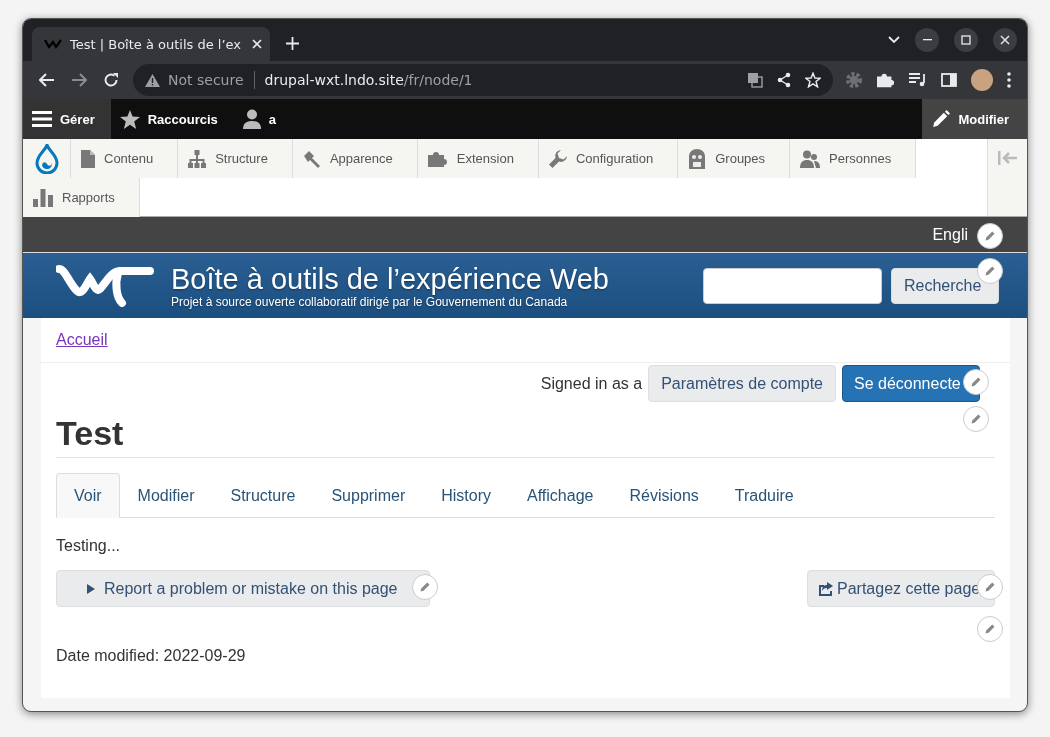 This screenshot has width=1050, height=737. What do you see at coordinates (368, 80) in the screenshot?
I see `url-text: drupal-wxt.lndo.site/fr/node/1` at bounding box center [368, 80].